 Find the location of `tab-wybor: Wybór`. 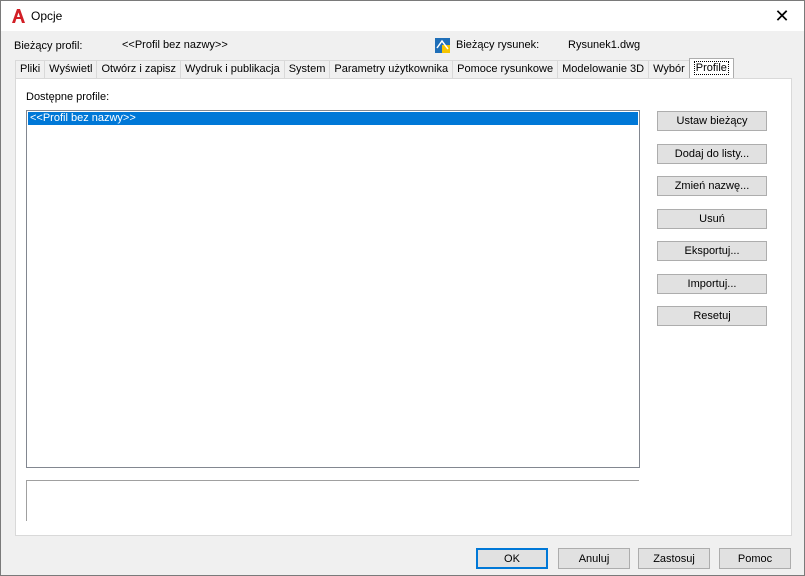

tab-wybor: Wybór is located at coordinates (668, 69).